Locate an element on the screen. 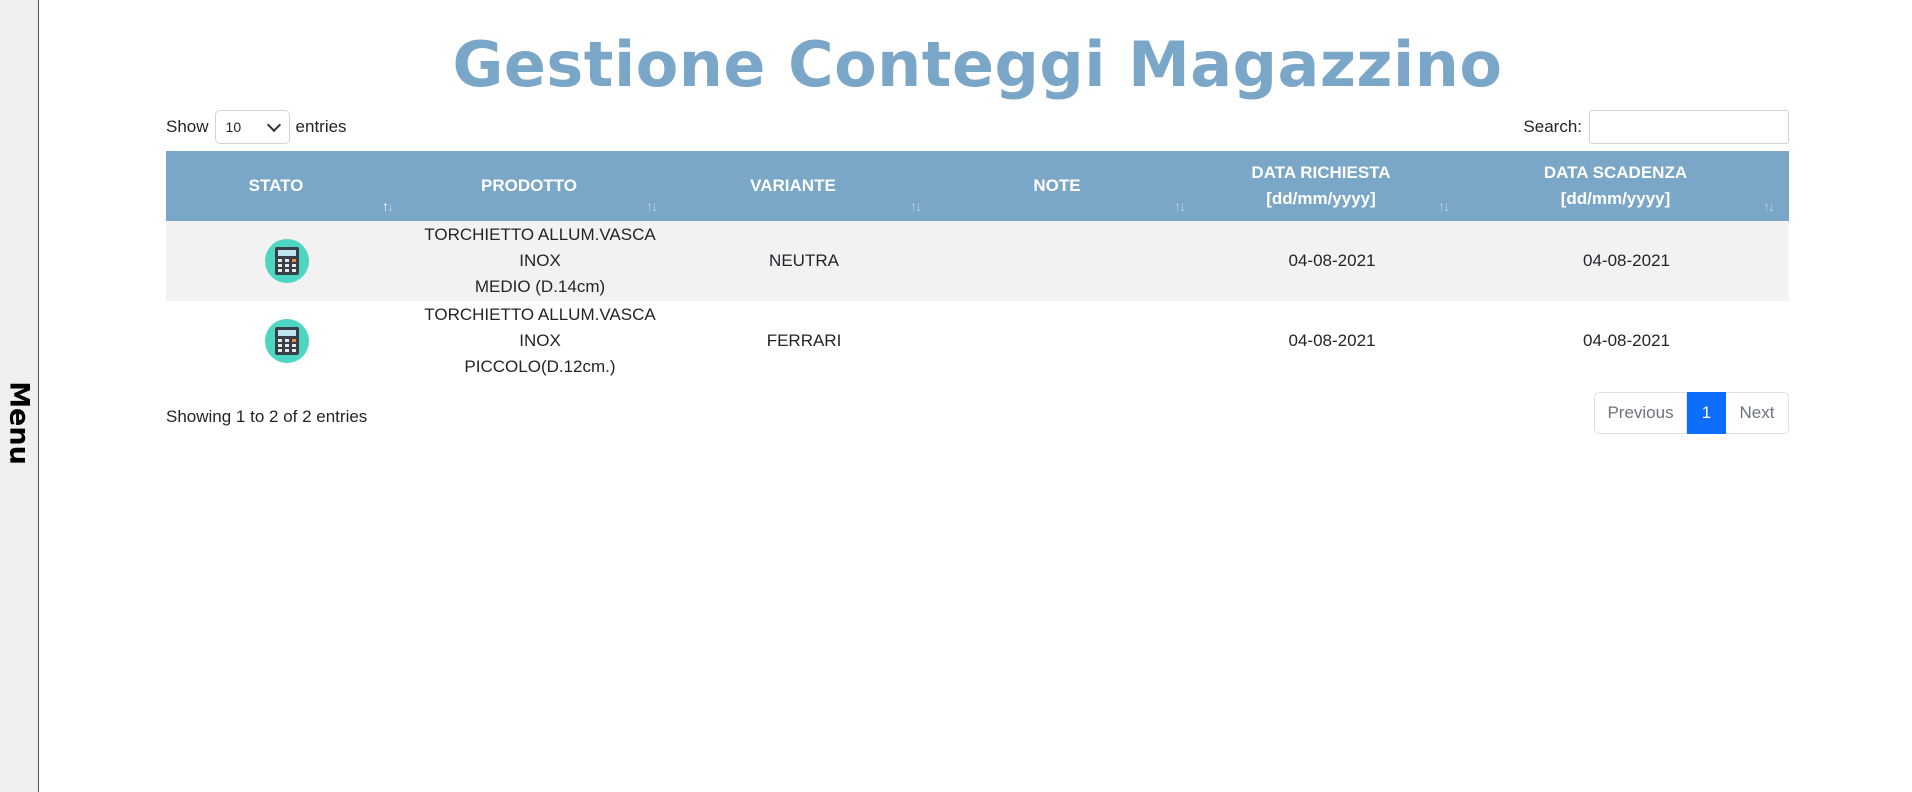 This screenshot has height=792, width=1912. column-label: VARIANTE is located at coordinates (793, 185).